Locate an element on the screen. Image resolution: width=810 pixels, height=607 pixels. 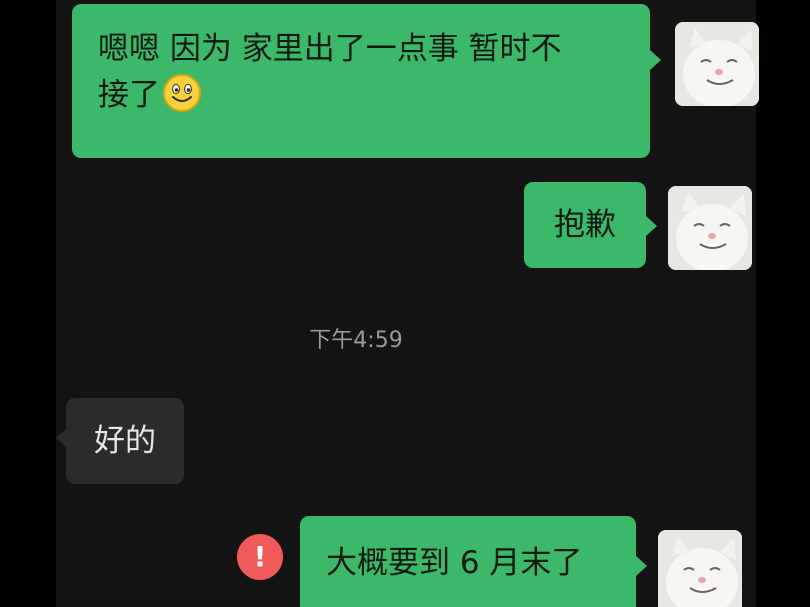
message-2-tail is located at coordinates (651, 226).